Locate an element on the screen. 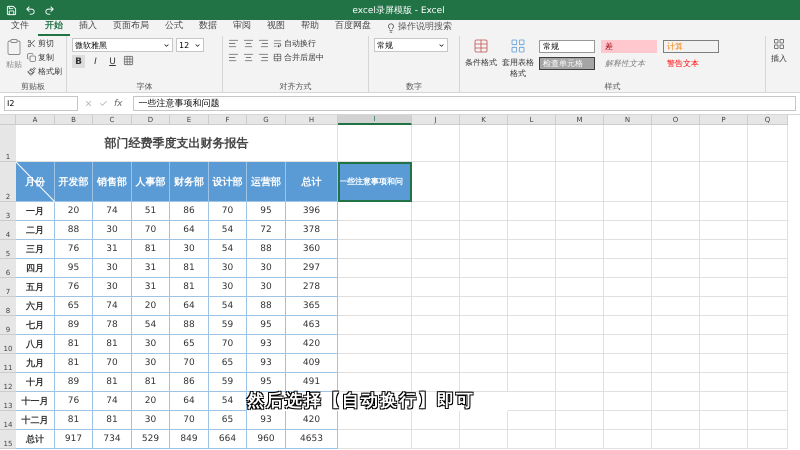 Image resolution: width=800 pixels, height=450 pixels. merge-center-button: 合并后居中 is located at coordinates (298, 57).